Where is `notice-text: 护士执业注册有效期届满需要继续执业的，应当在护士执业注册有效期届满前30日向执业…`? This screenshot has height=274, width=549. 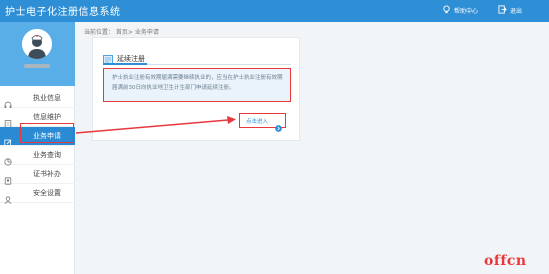 notice-text: 护士执业注册有效期届满需要继续执业的，应当在护士执业注册有效期届满前30日向执业… is located at coordinates (197, 83).